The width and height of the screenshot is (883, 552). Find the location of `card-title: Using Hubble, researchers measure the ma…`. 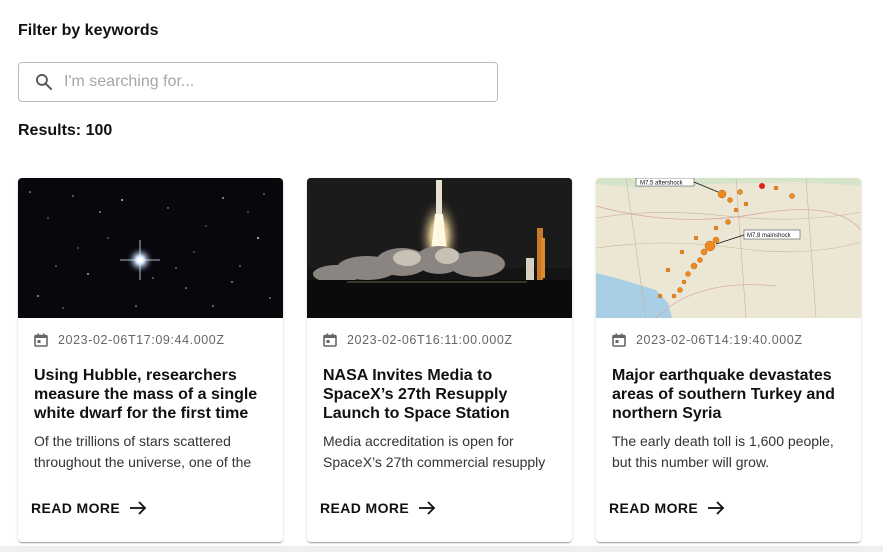

card-title: Using Hubble, researchers measure the ma… is located at coordinates (146, 394).